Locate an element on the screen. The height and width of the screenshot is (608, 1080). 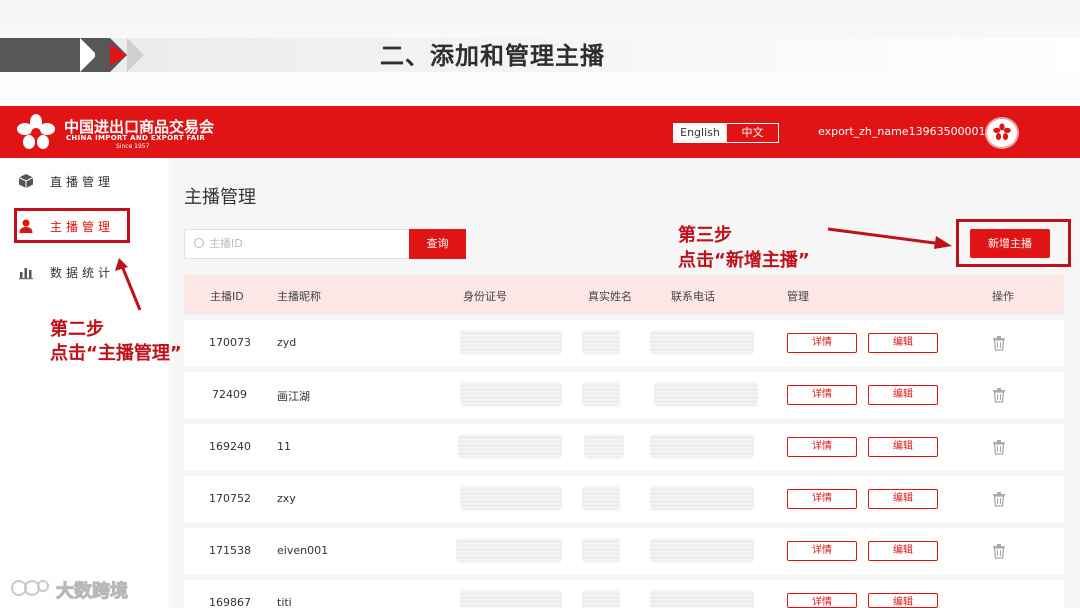
watermark-logo-icon is located at coordinates (30, 588).